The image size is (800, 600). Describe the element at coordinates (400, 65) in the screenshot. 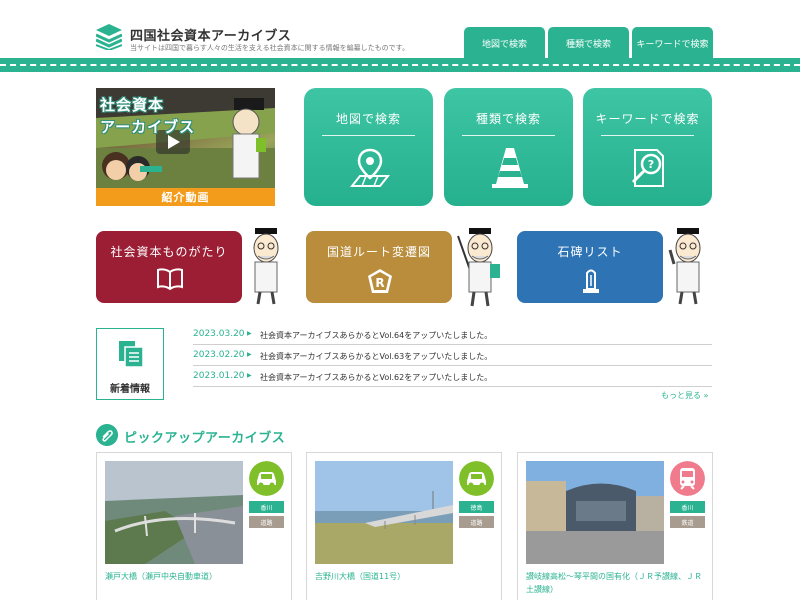

I see `header-stripe-dash` at that location.